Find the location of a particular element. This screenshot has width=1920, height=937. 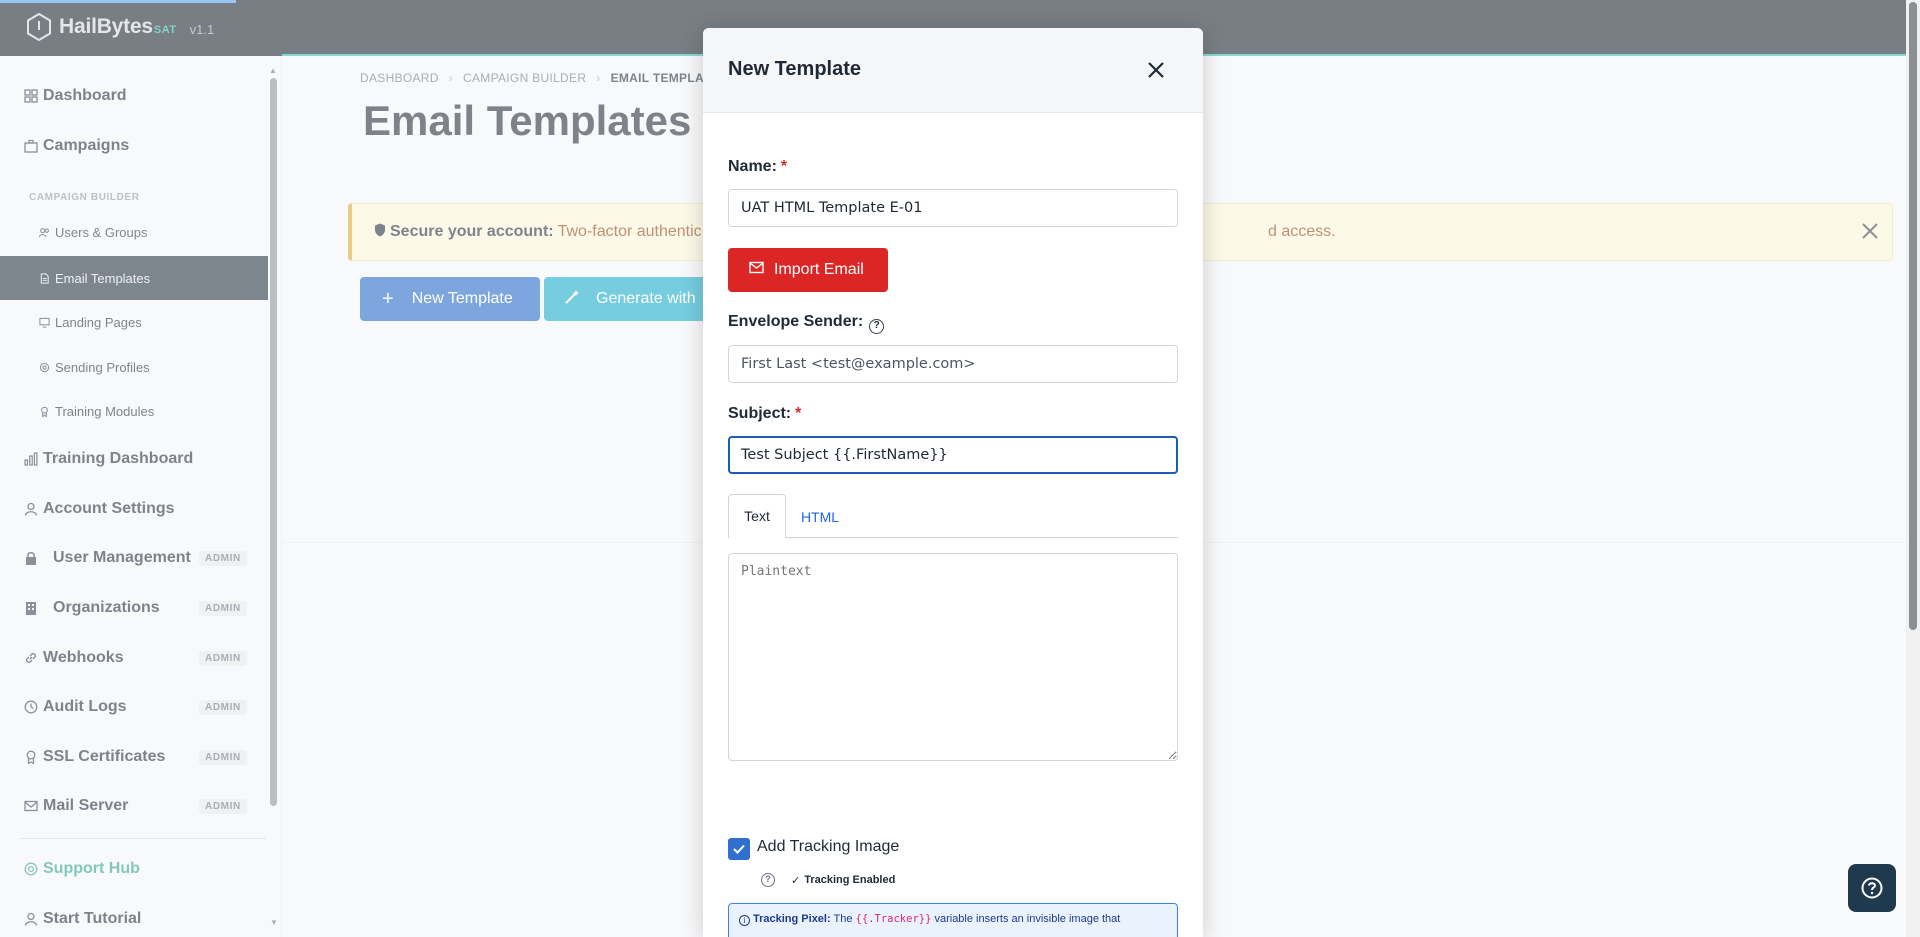

content-tabs: Text HTML is located at coordinates (953, 516).